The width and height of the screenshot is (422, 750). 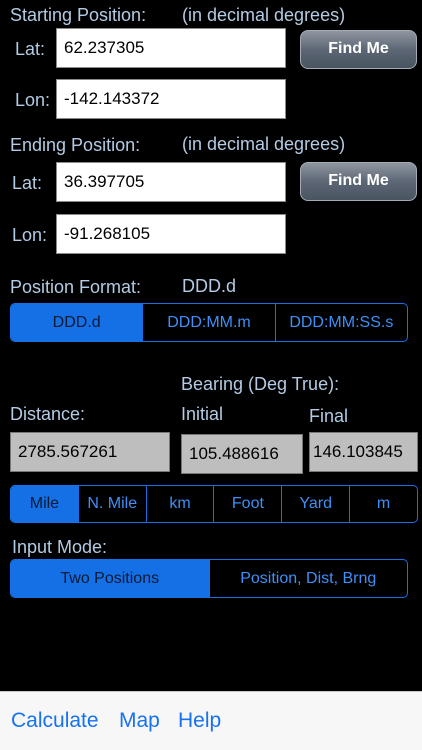 What do you see at coordinates (171, 182) in the screenshot?
I see `end-lat-input: 36.397705` at bounding box center [171, 182].